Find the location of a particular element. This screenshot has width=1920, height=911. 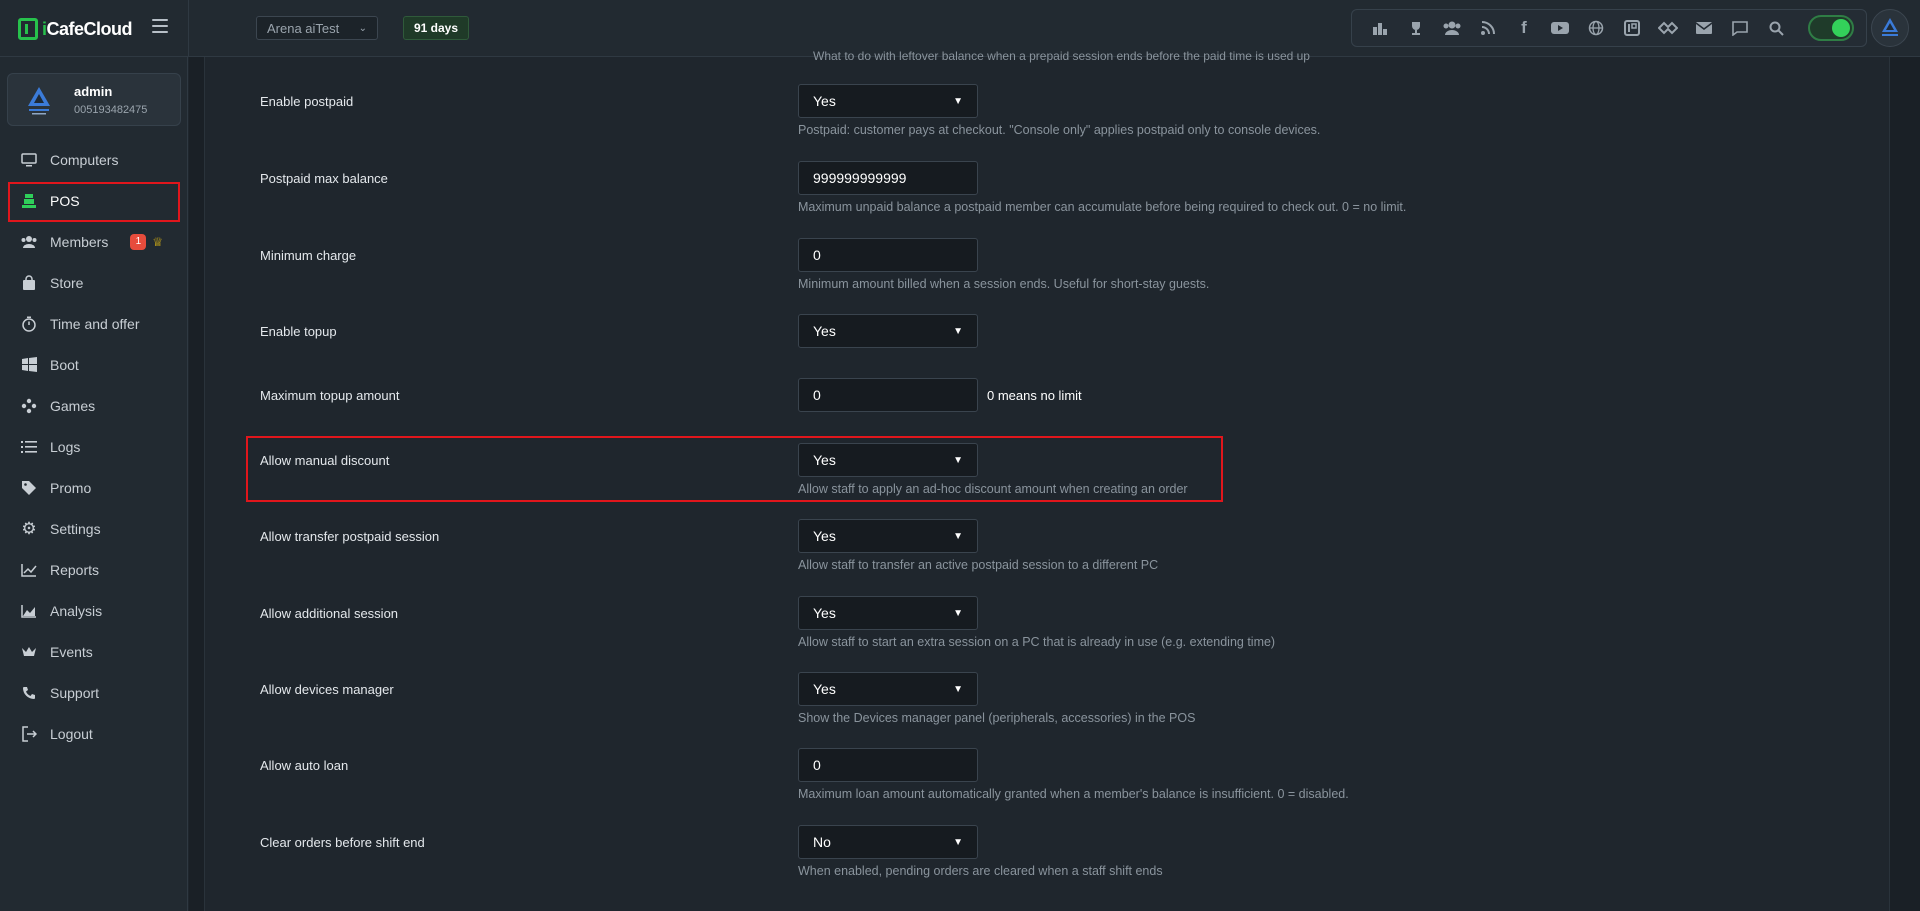

sidebar-item-label: Store is located at coordinates (67, 282).